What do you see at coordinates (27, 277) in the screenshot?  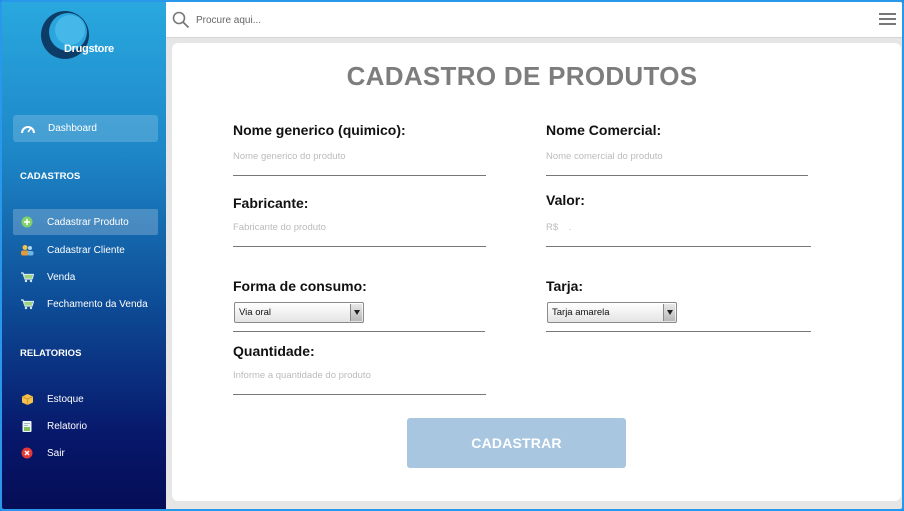 I see `cart-icon` at bounding box center [27, 277].